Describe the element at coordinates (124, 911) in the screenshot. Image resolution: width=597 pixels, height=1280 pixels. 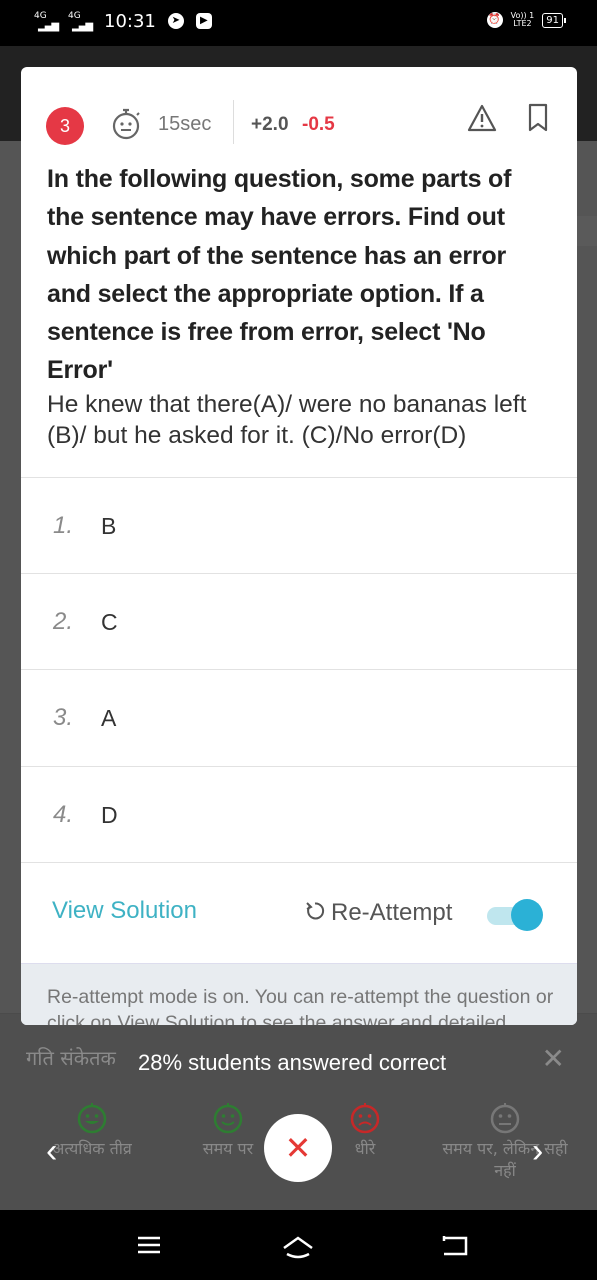
I see `view-solution-link: View Solution` at that location.